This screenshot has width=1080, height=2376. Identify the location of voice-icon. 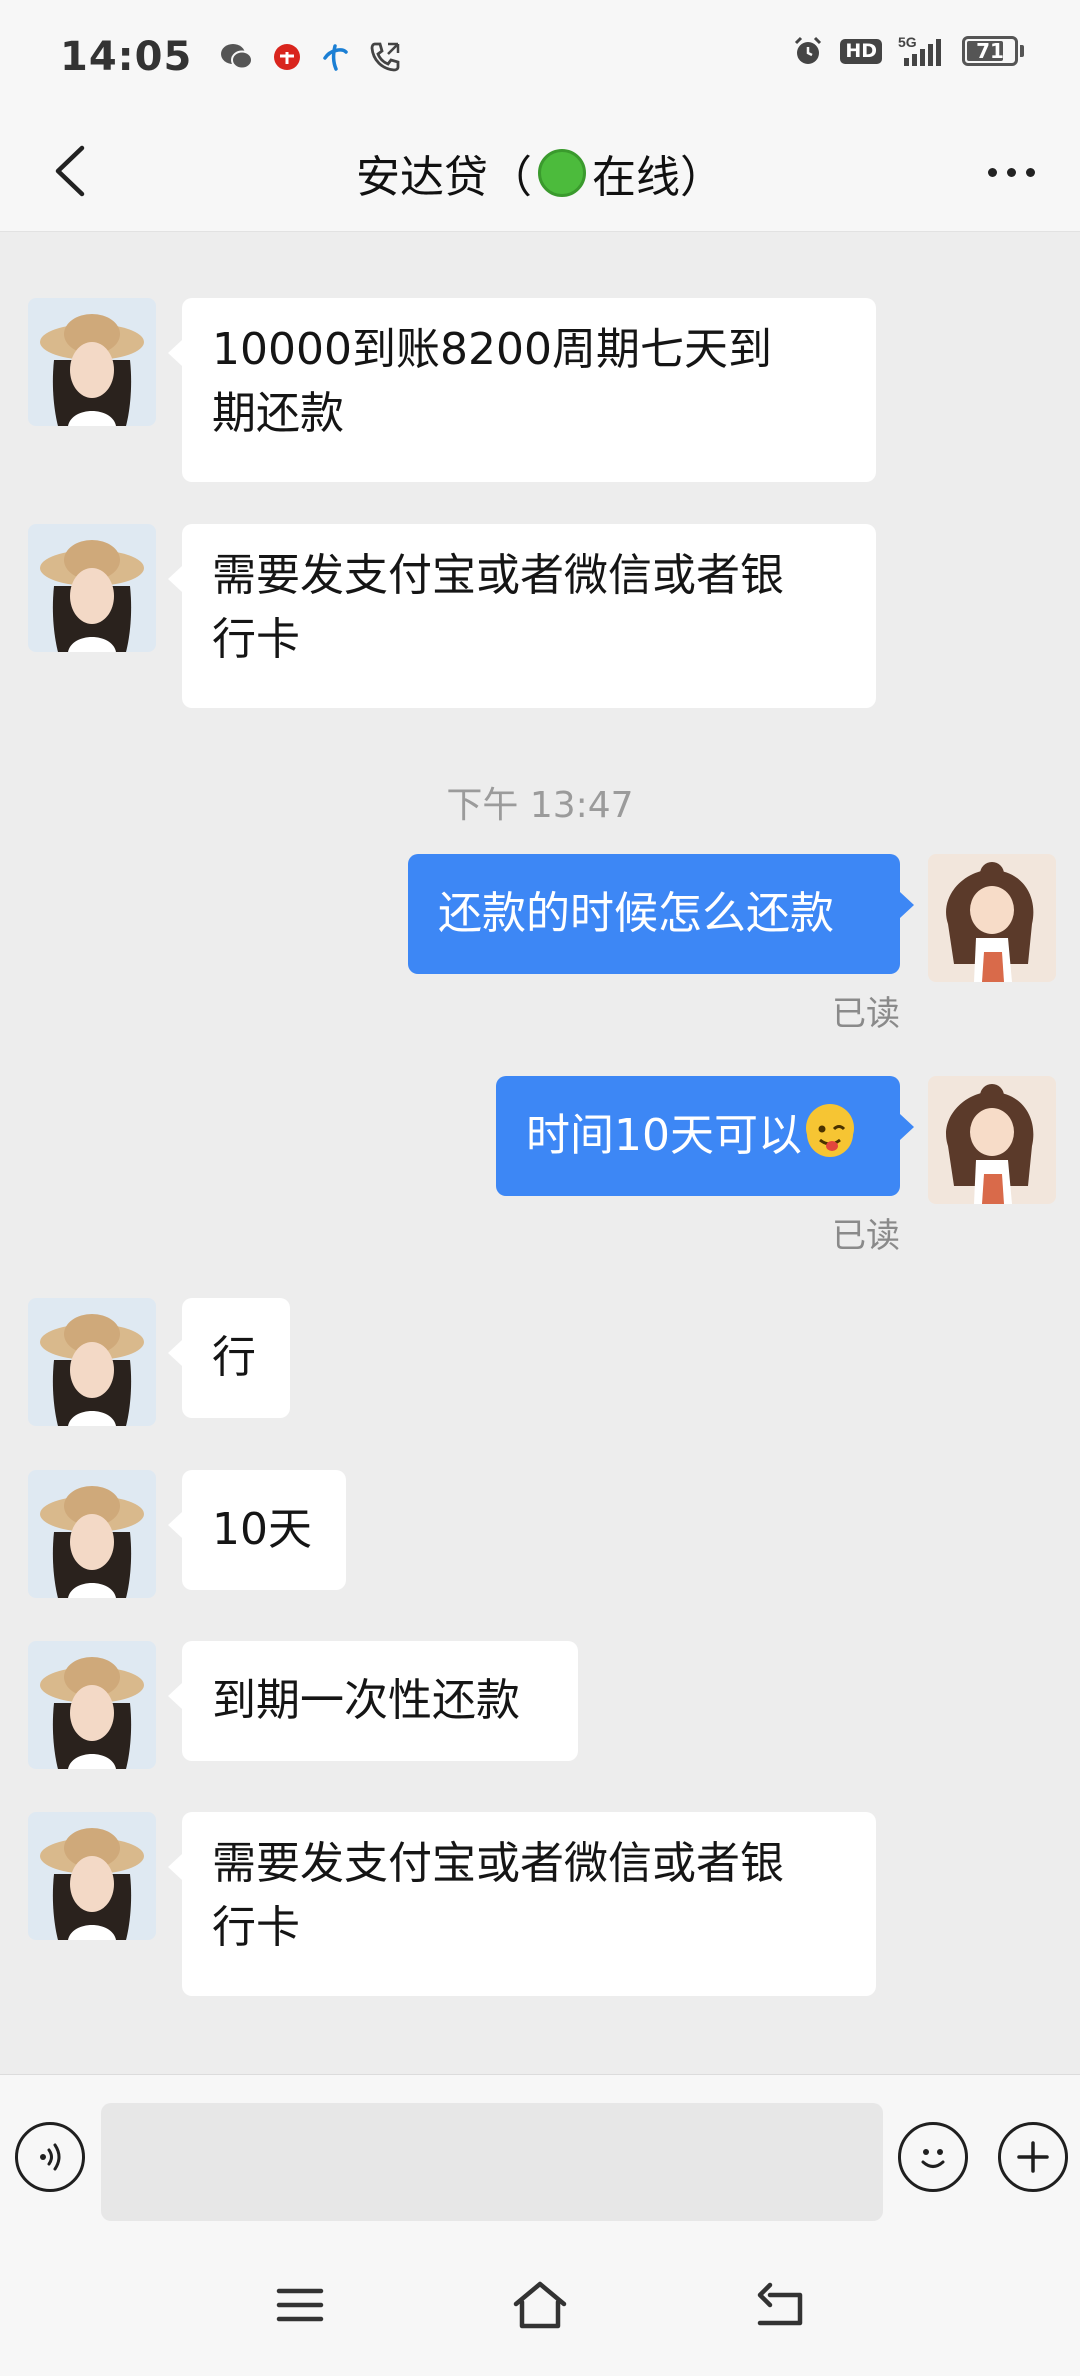
(50, 2157).